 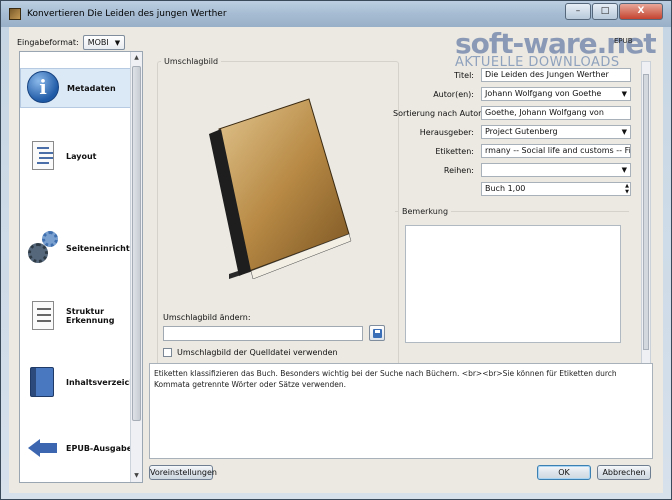 What do you see at coordinates (48, 42) in the screenshot?
I see `input-format-label: Eingabeformat:` at bounding box center [48, 42].